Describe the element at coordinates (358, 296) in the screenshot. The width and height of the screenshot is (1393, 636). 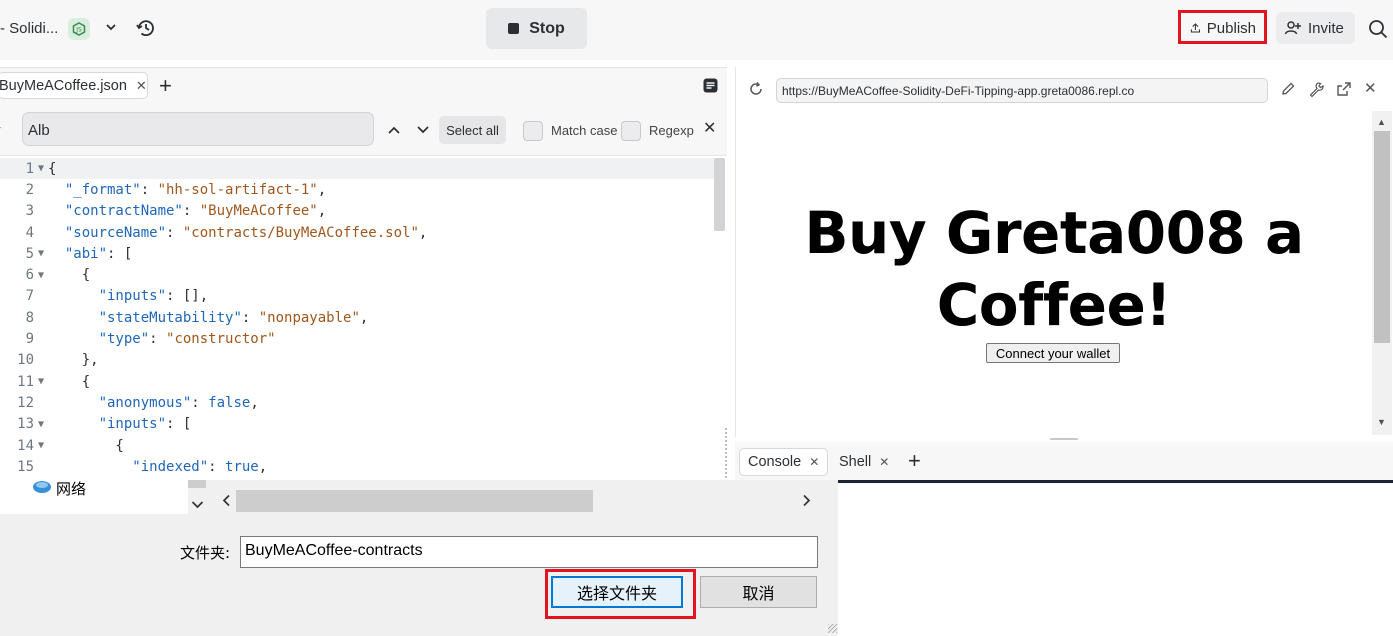
I see `code-line: 7 "inputs": [],` at that location.